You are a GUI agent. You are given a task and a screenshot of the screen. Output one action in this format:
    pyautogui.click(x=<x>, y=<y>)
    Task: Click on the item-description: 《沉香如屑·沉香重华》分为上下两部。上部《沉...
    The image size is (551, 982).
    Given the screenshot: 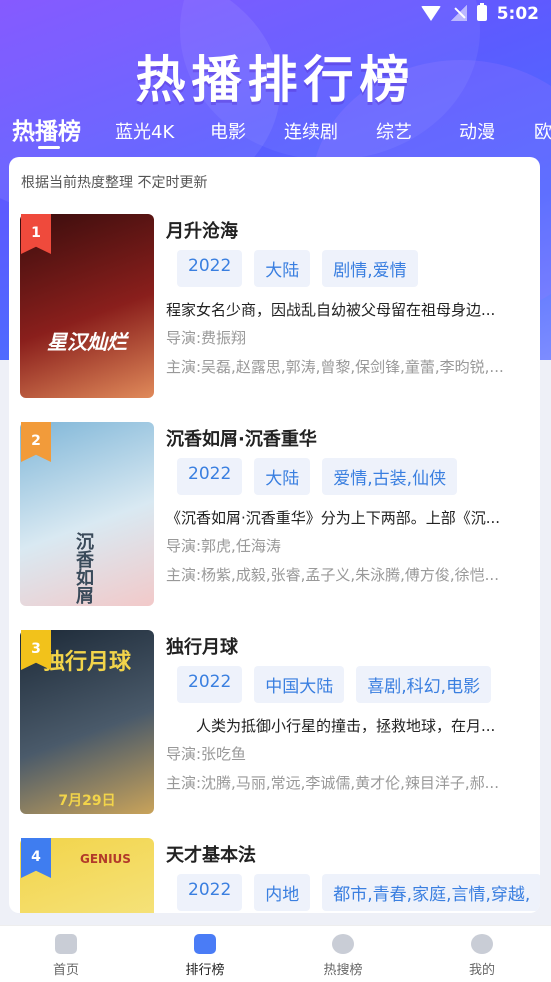 What is the action you would take?
    pyautogui.click(x=333, y=518)
    